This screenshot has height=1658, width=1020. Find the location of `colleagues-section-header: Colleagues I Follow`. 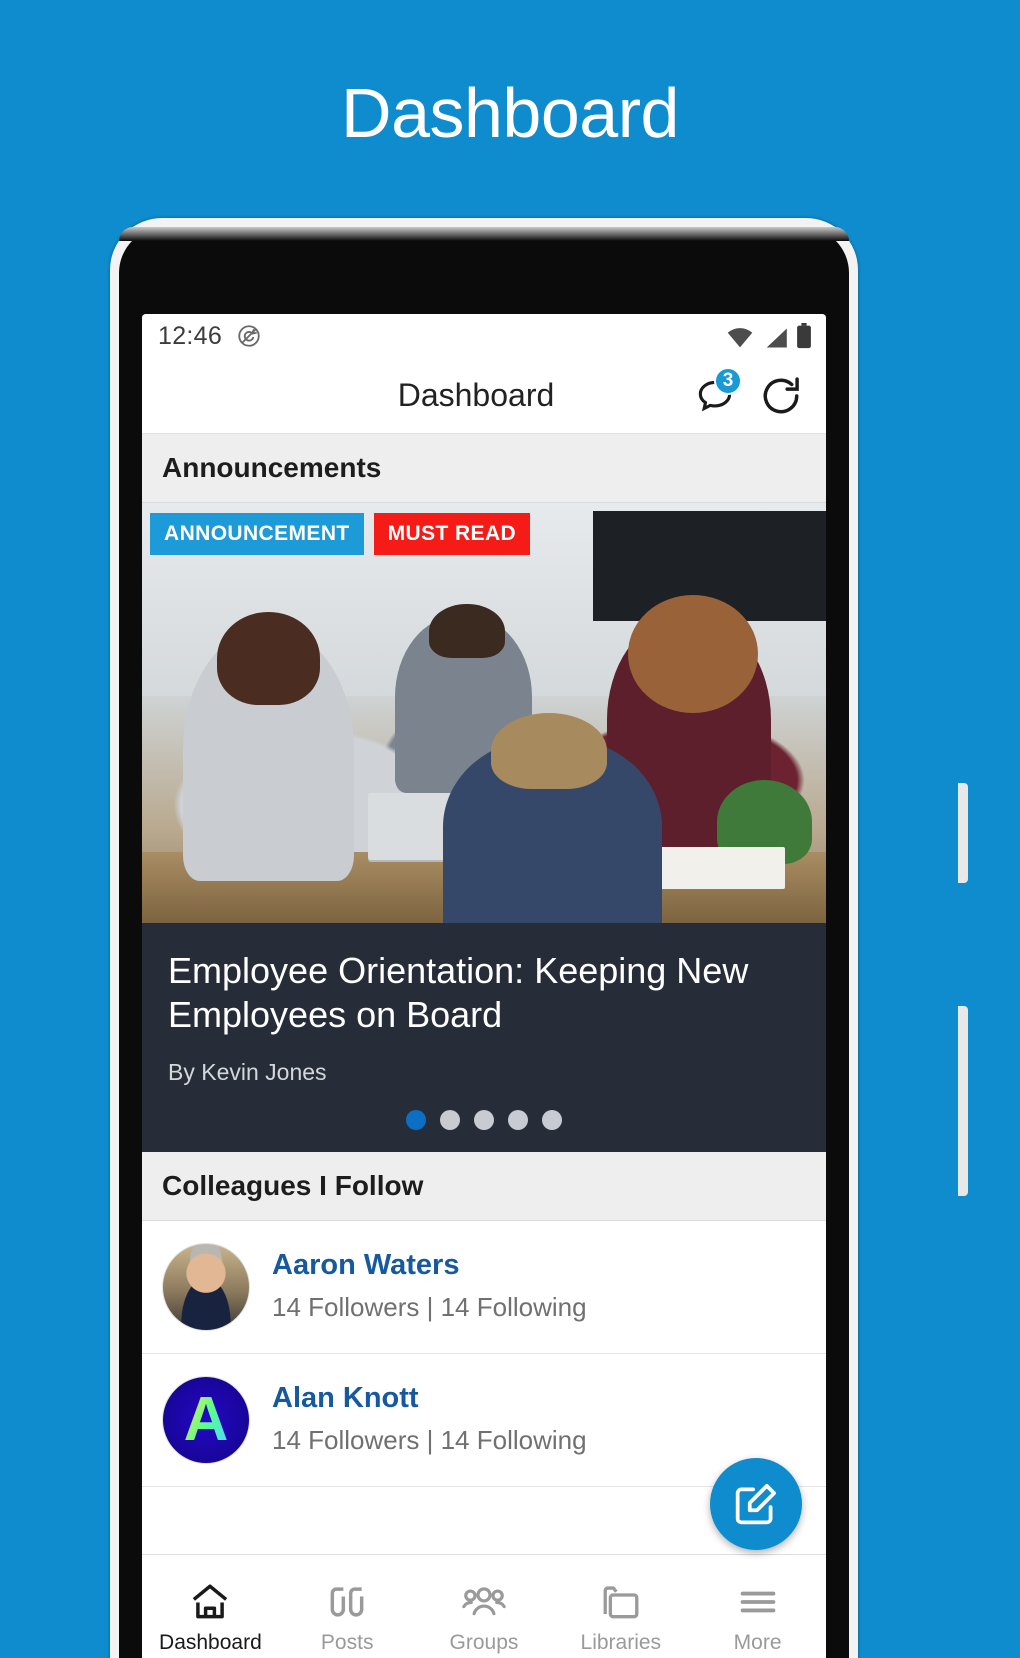

colleagues-section-header: Colleagues I Follow is located at coordinates (484, 1186).